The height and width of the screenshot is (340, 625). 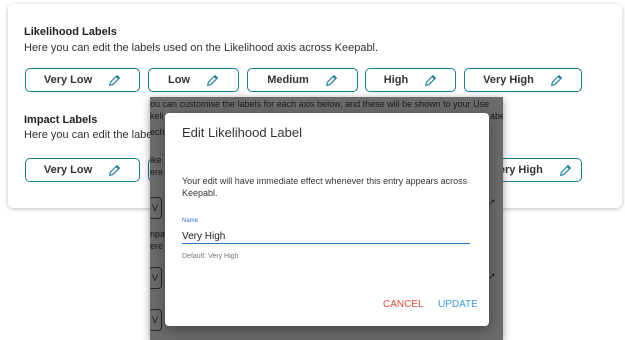 I want to click on chip-label: High, so click(x=396, y=80).